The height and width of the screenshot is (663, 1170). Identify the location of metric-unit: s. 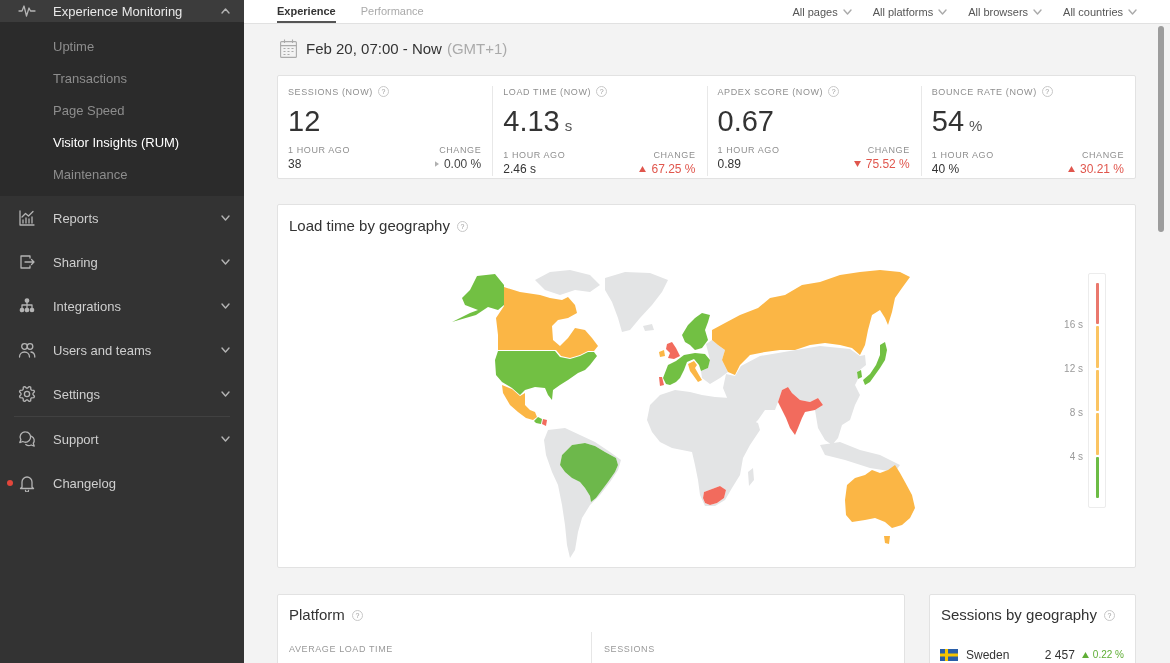
(568, 126).